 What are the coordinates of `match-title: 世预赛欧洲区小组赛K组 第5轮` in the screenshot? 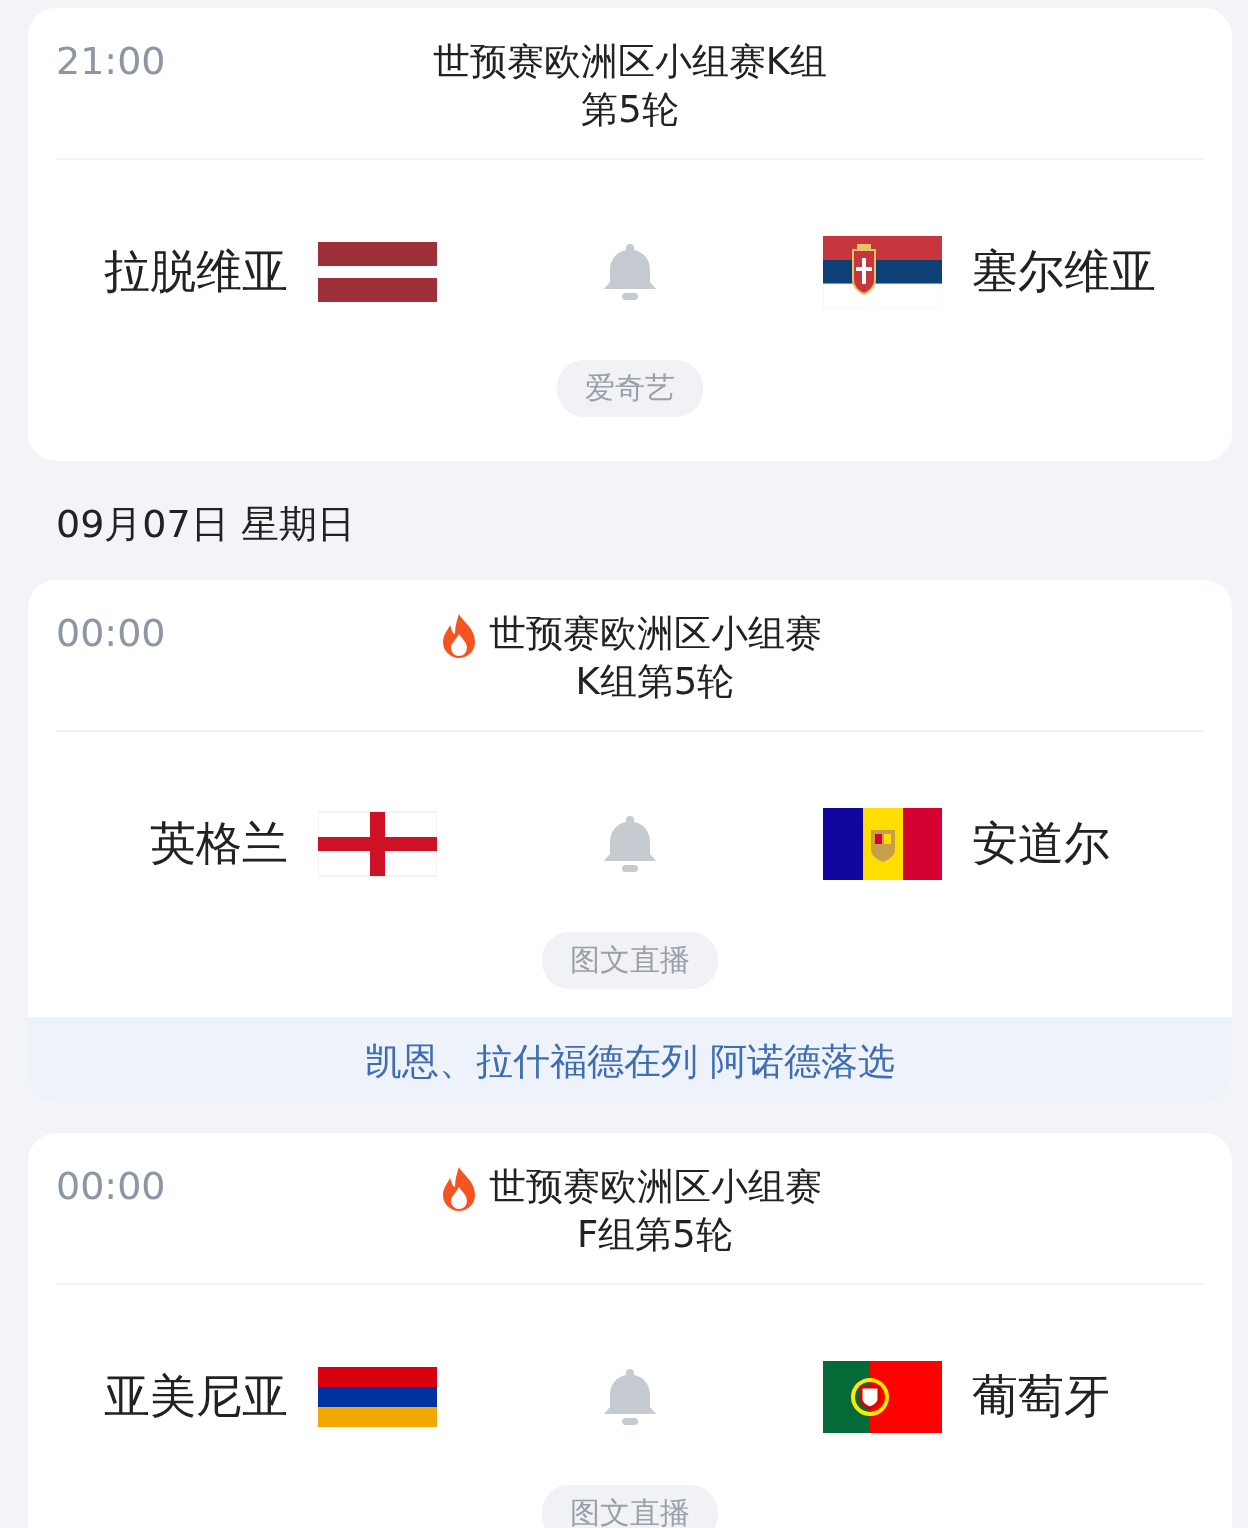 It's located at (630, 86).